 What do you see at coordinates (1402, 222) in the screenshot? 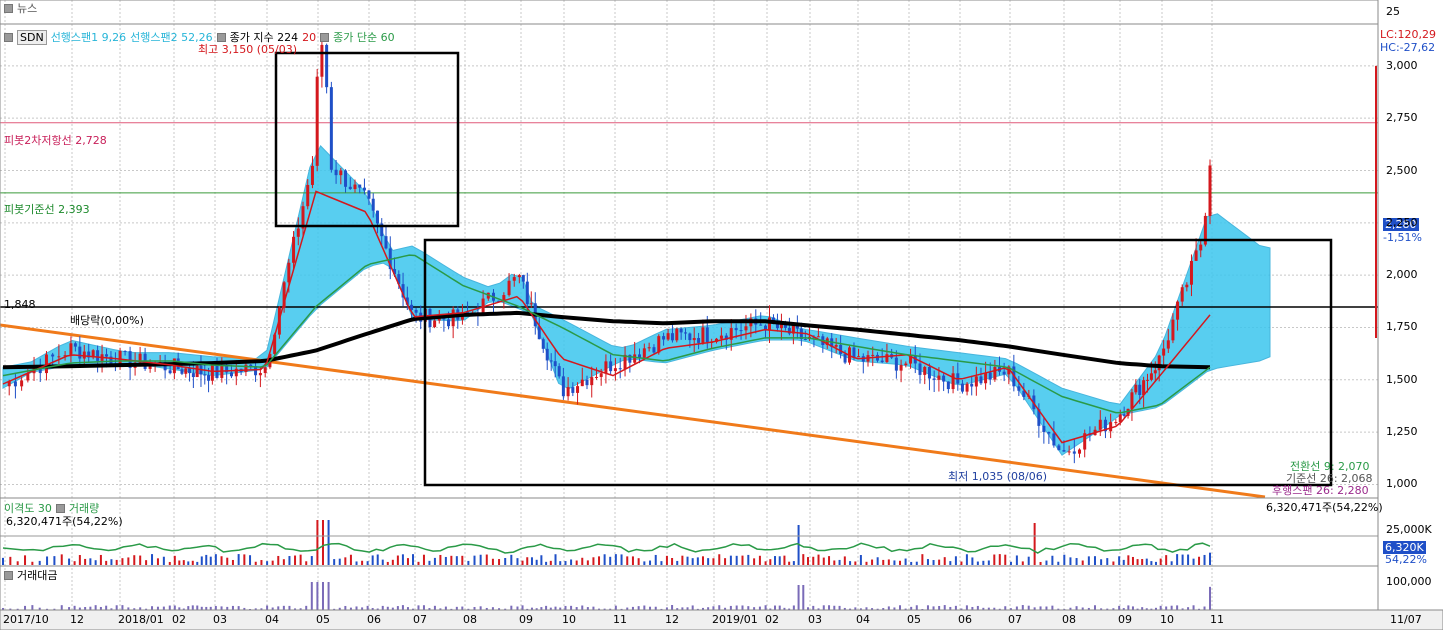
I see `y-tick-label: 2,250` at bounding box center [1402, 222].